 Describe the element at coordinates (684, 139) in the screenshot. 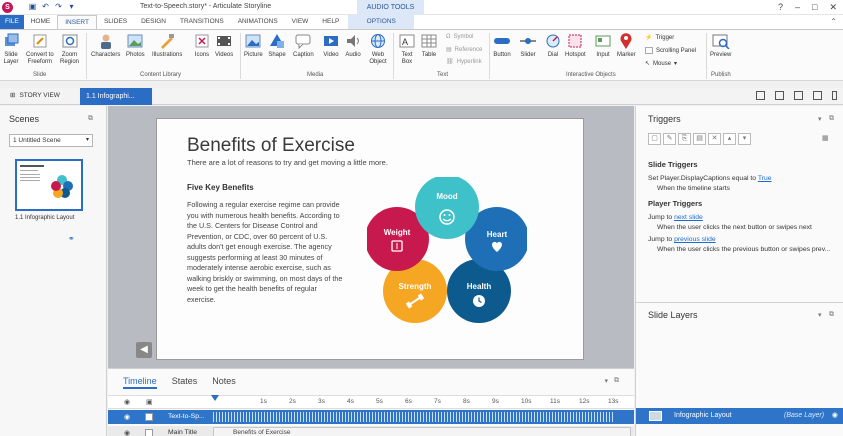

I see `copy-trigger-icon: ⎘` at that location.